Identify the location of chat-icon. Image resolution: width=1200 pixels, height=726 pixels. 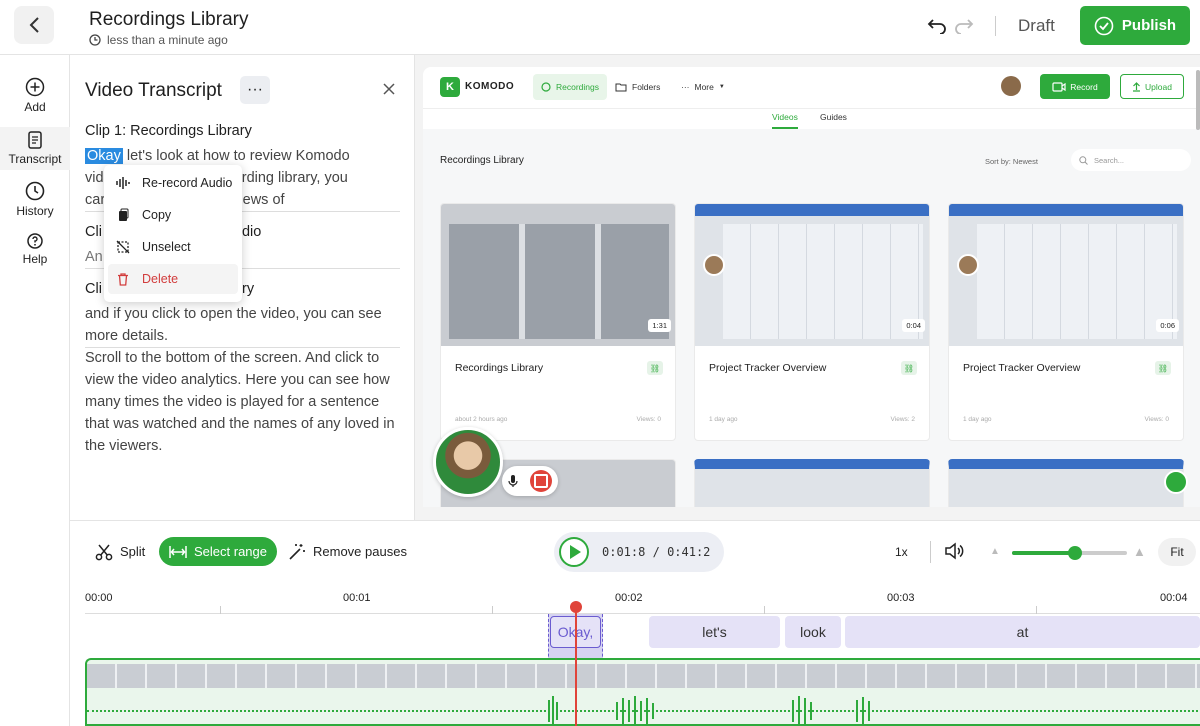
(1176, 482).